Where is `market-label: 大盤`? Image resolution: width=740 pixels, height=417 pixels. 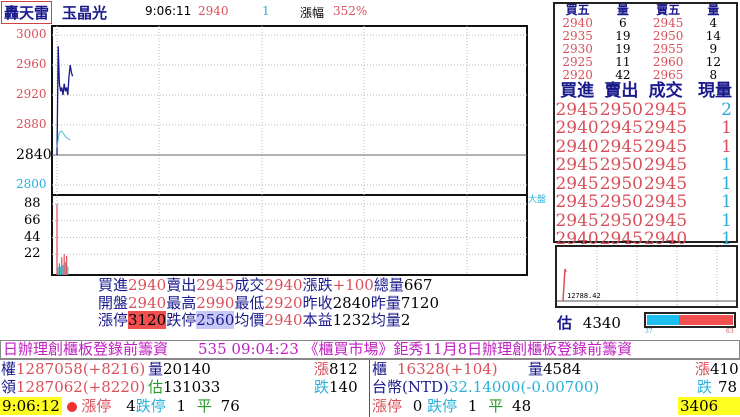
market-label: 大盤 is located at coordinates (537, 198).